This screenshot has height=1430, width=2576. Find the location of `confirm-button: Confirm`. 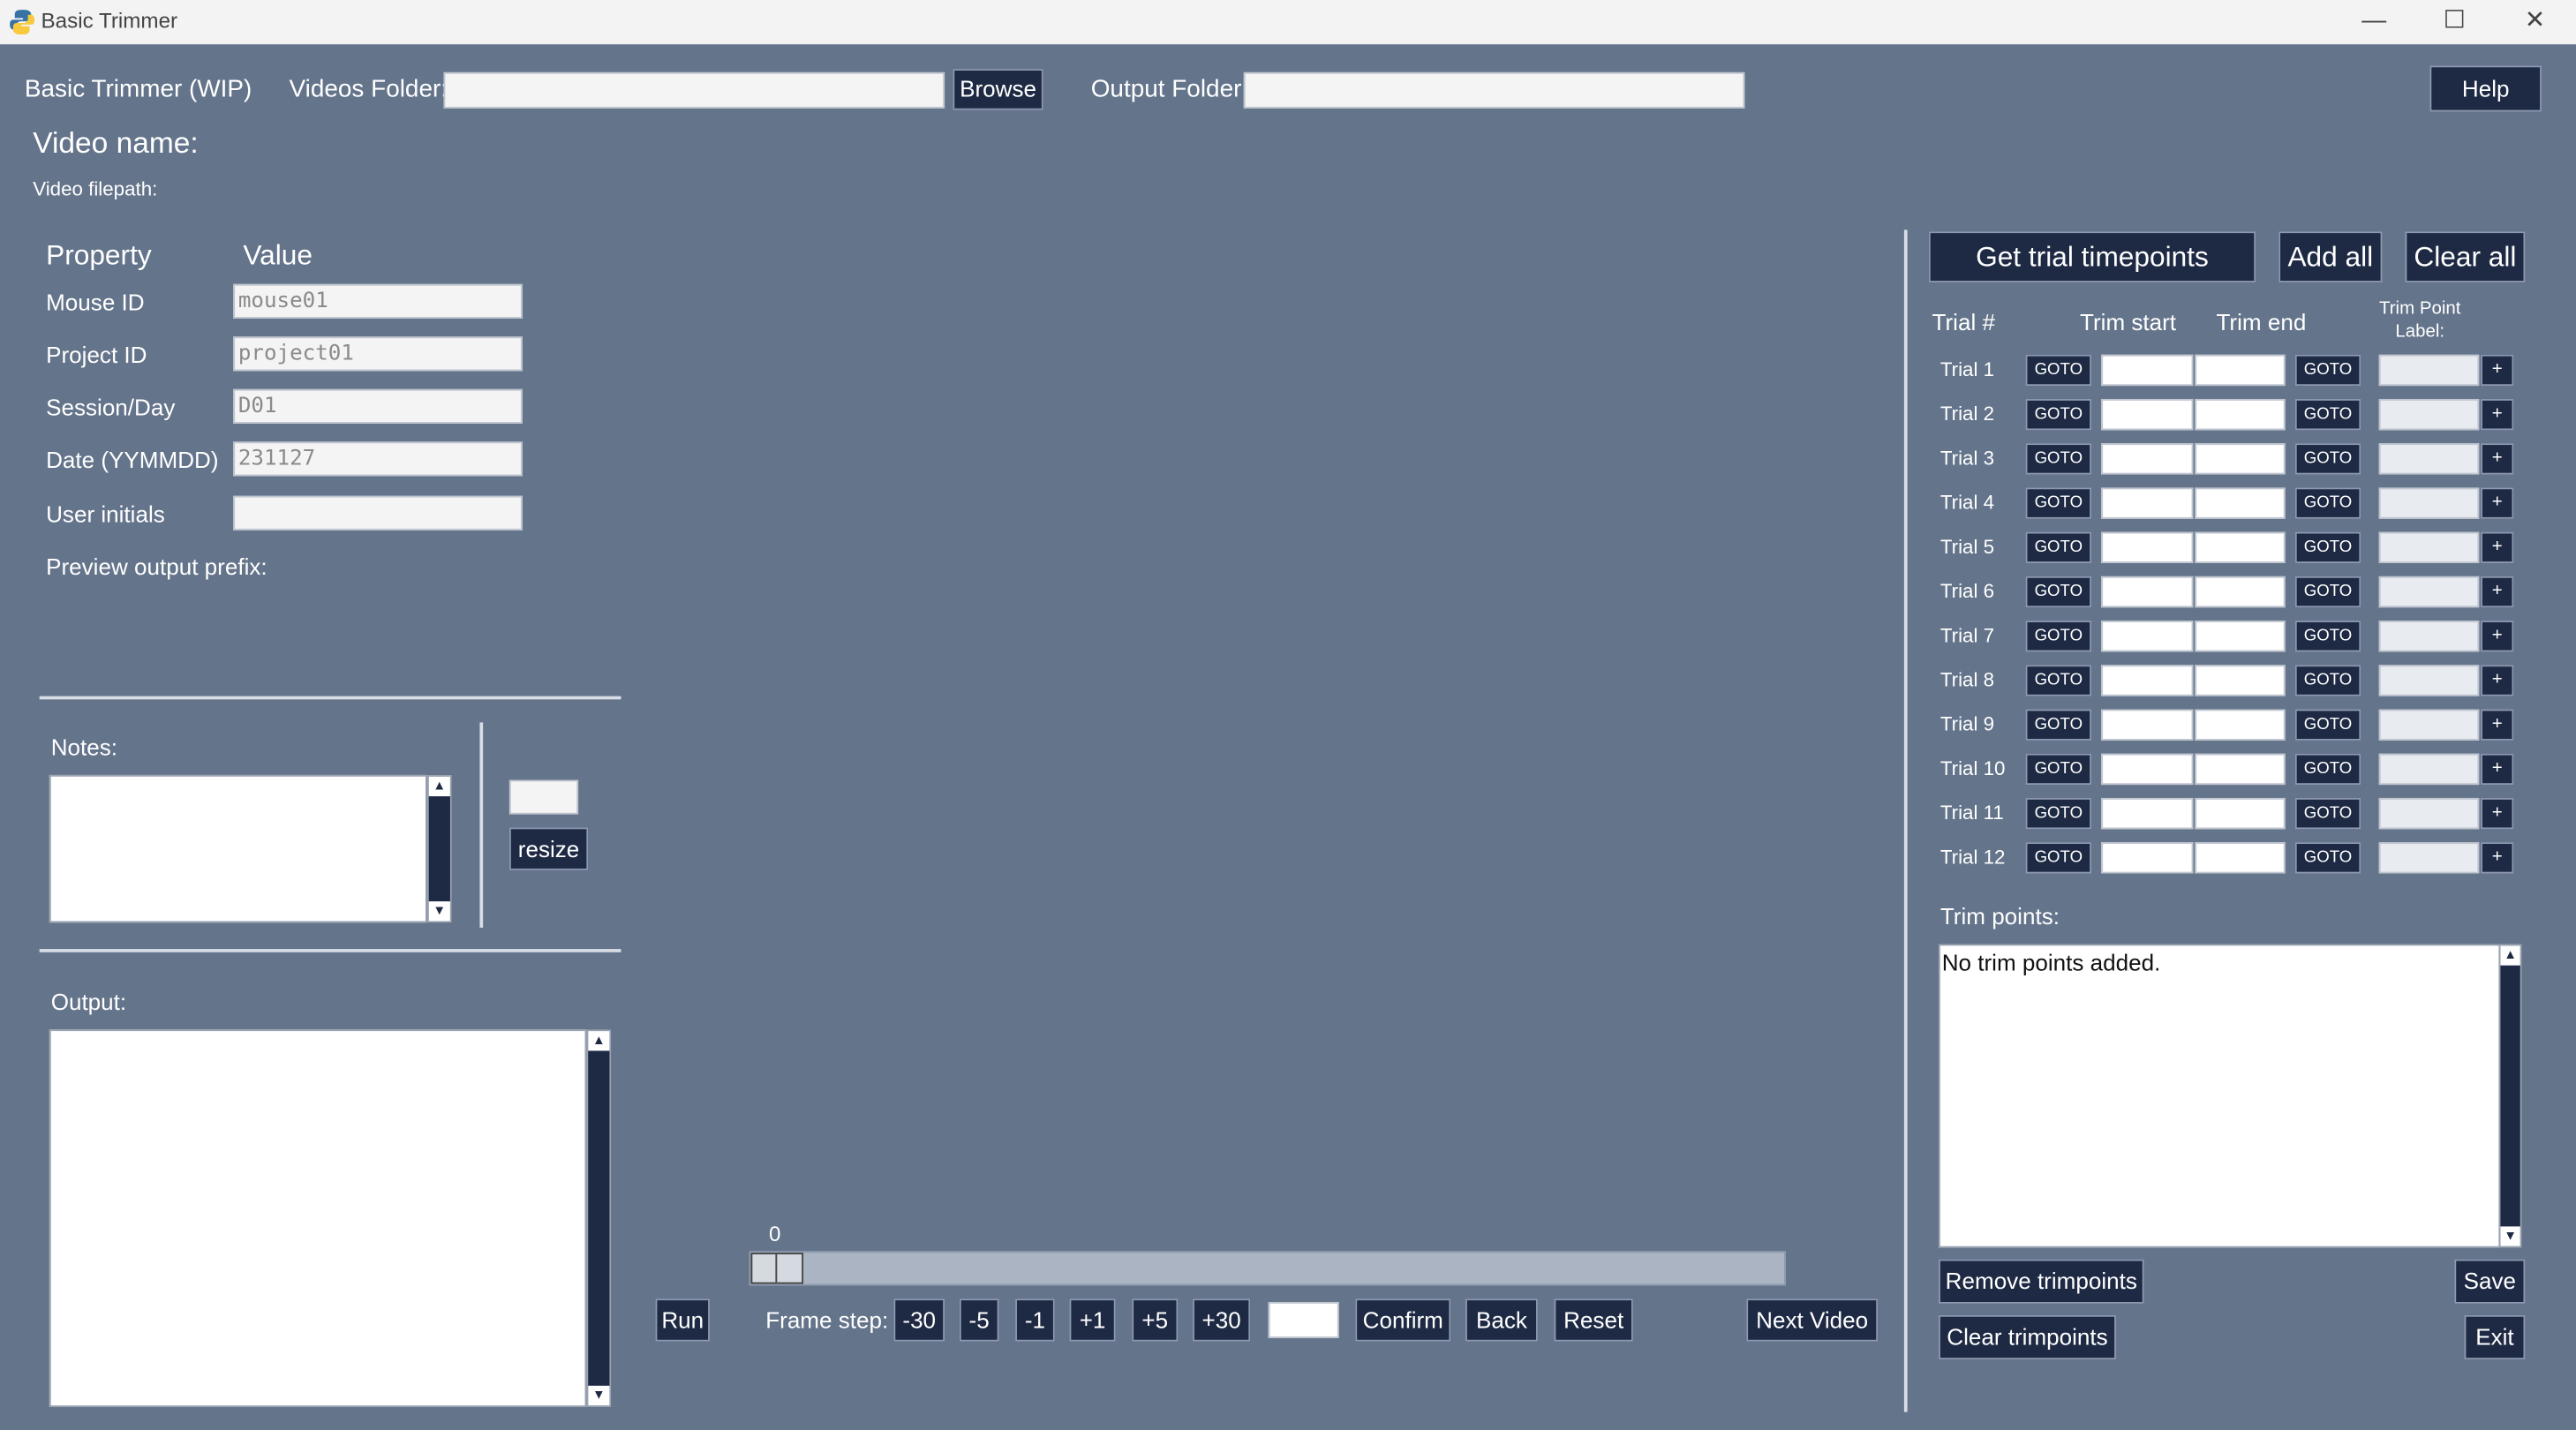

confirm-button: Confirm is located at coordinates (1403, 1320).